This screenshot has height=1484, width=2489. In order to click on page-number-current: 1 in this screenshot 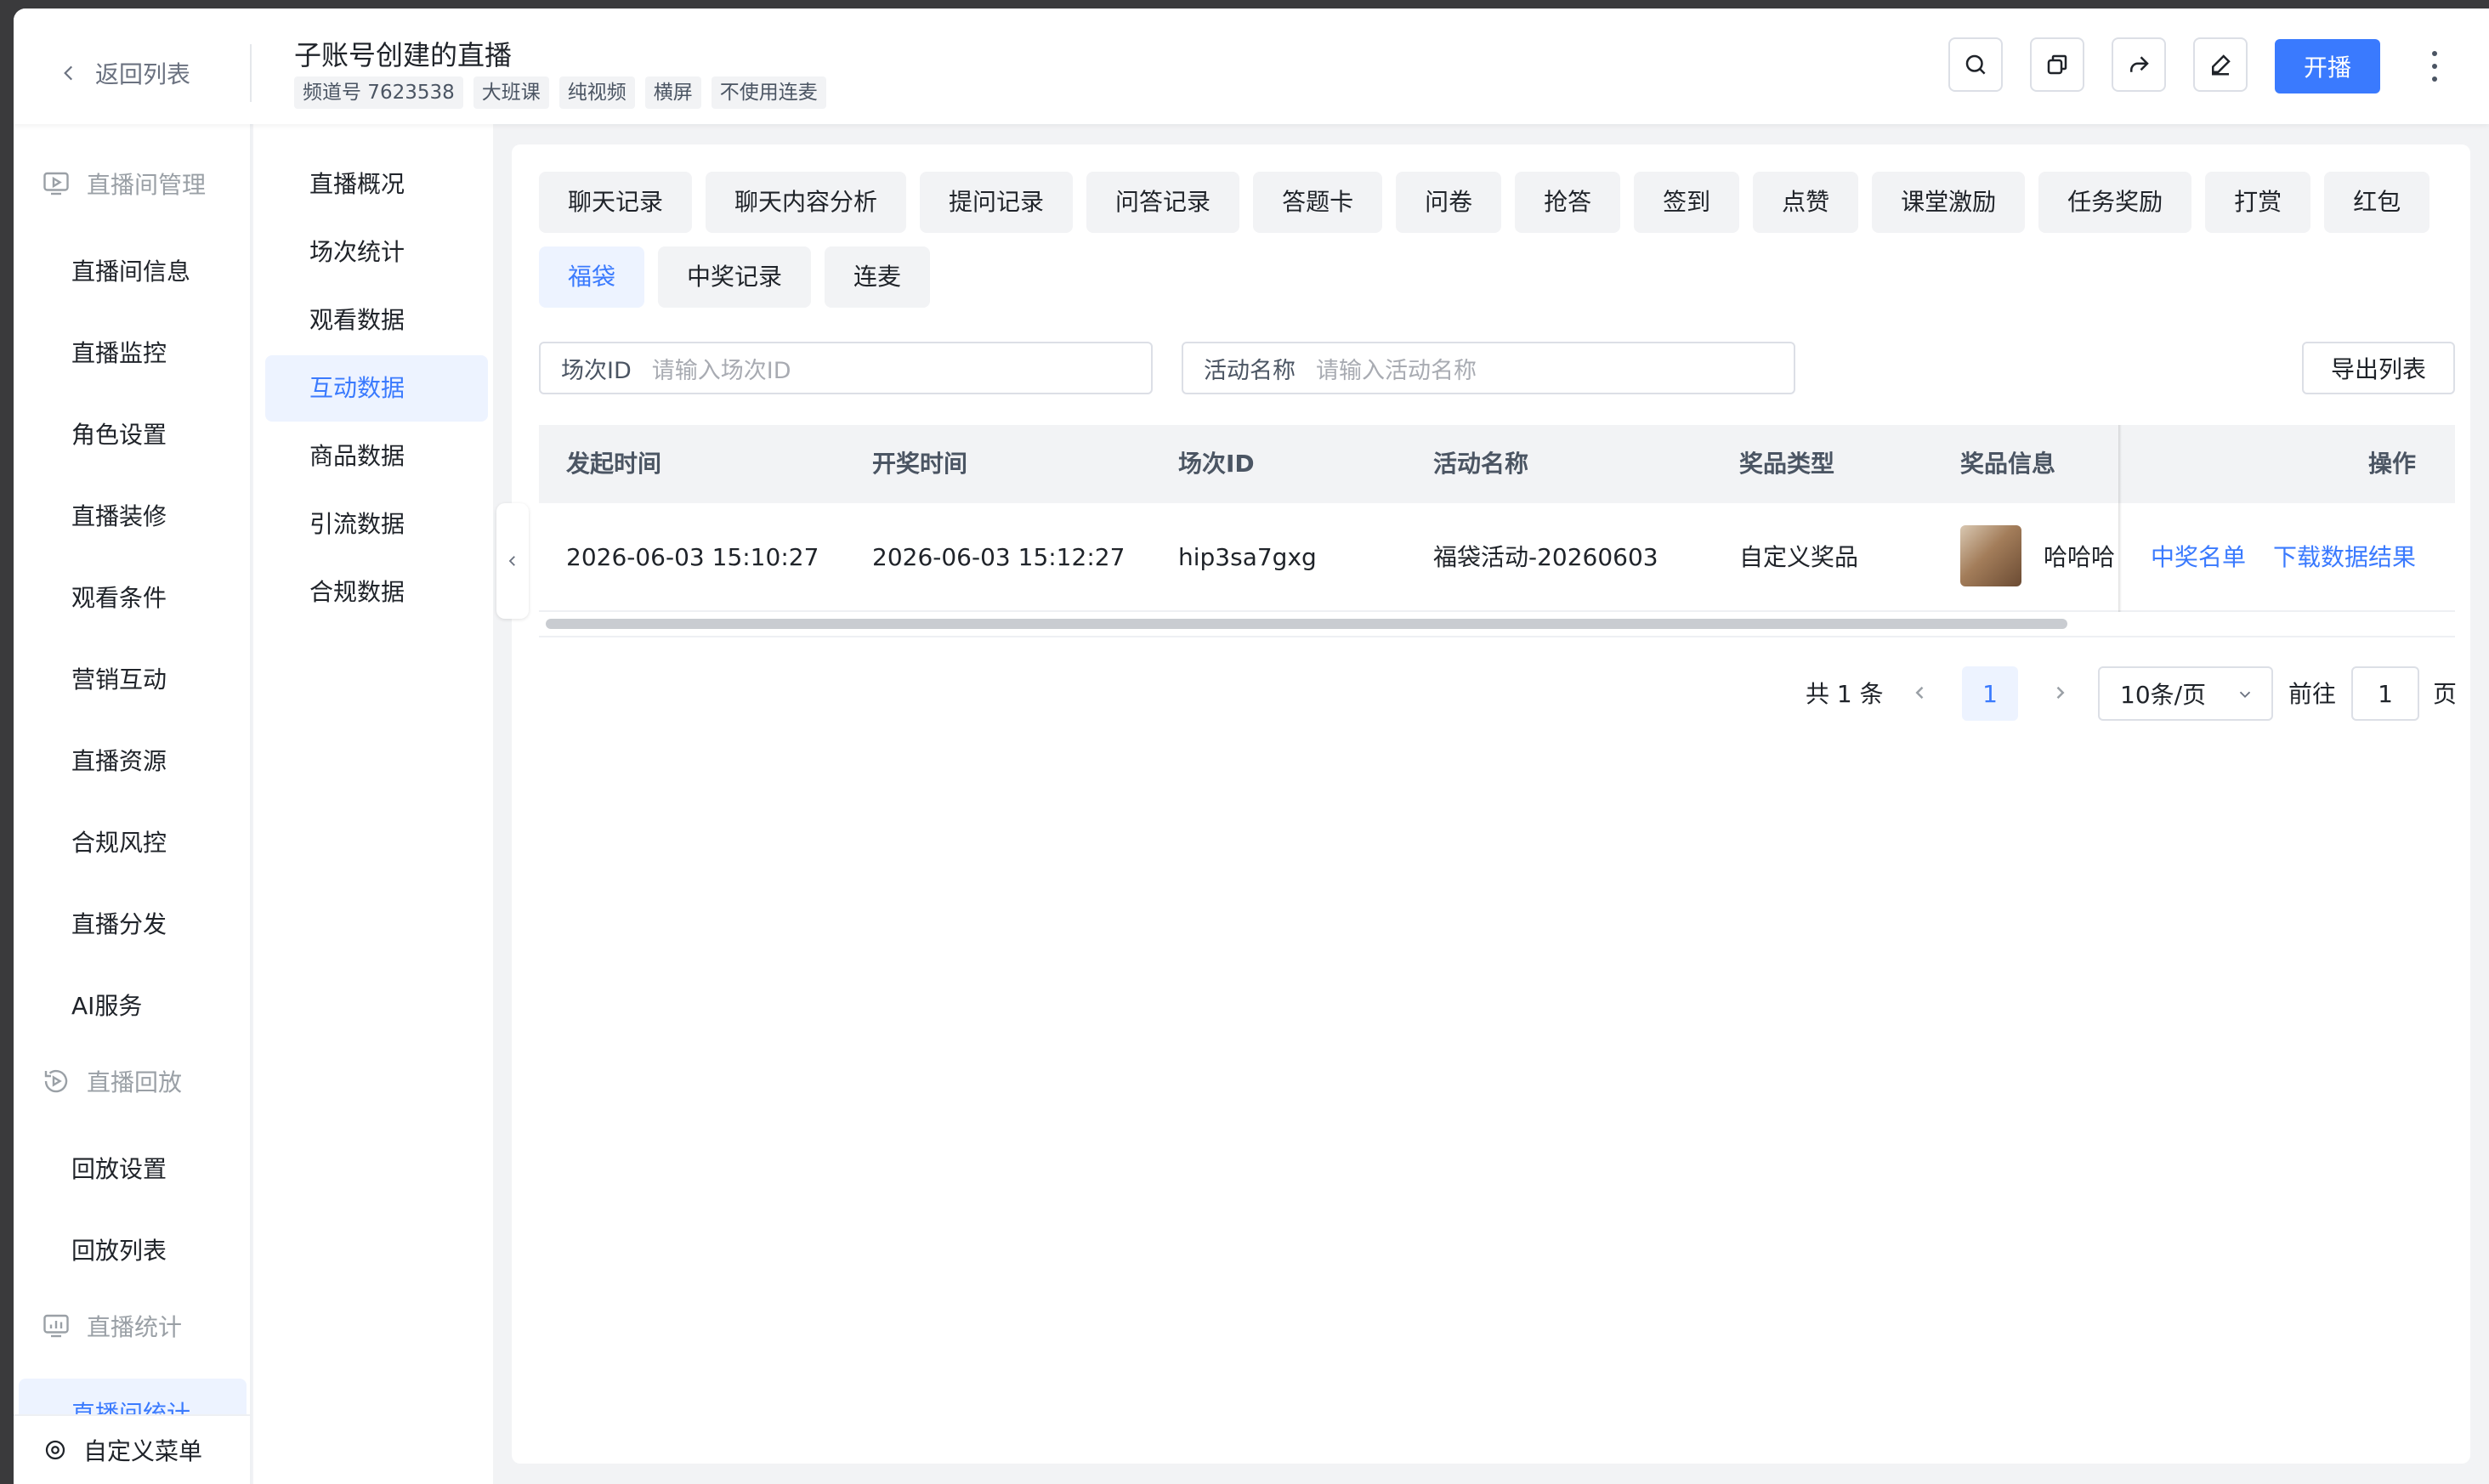, I will do `click(1990, 693)`.